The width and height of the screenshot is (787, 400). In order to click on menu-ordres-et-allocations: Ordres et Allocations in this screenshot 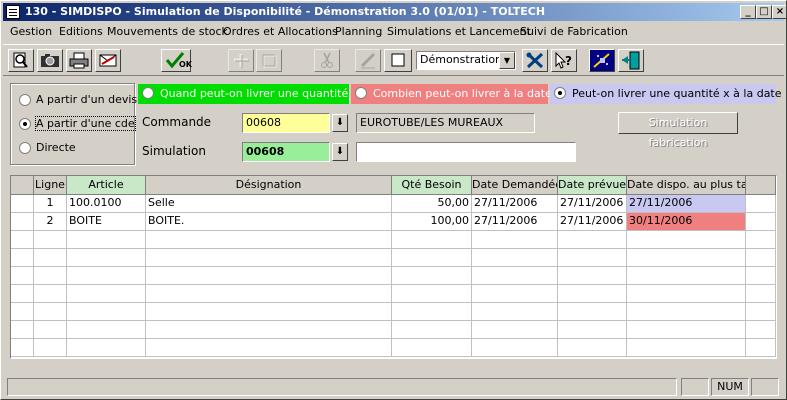, I will do `click(280, 31)`.